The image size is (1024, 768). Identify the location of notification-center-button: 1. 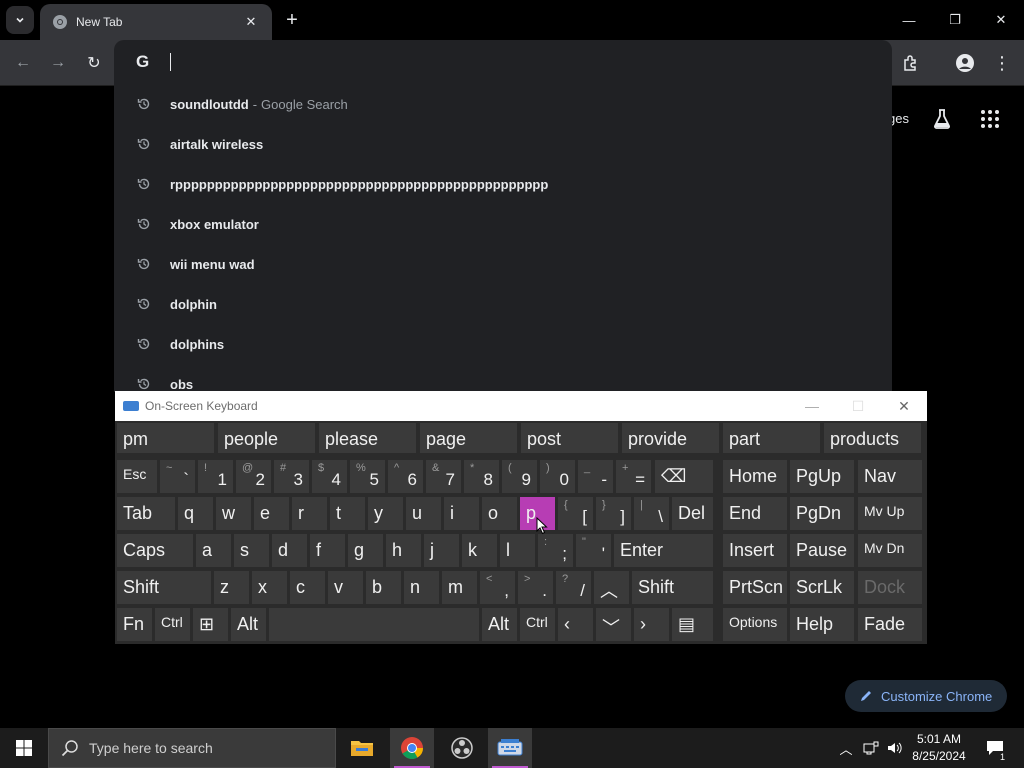
(995, 748).